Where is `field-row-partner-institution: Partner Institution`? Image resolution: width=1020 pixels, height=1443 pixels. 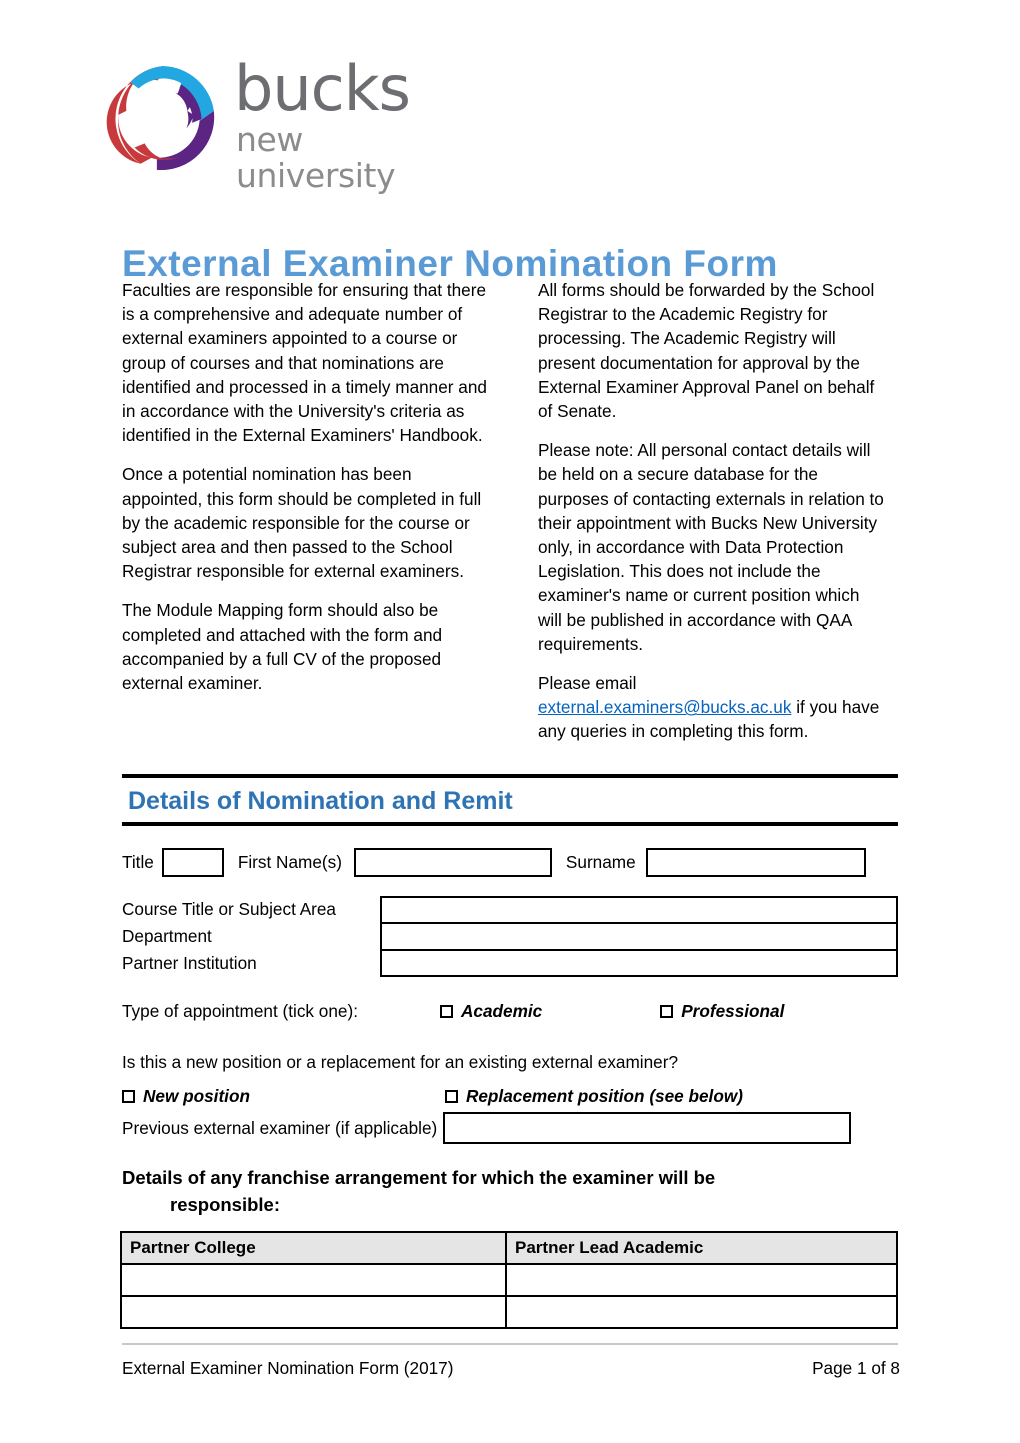
field-row-partner-institution: Partner Institution is located at coordinates (510, 963).